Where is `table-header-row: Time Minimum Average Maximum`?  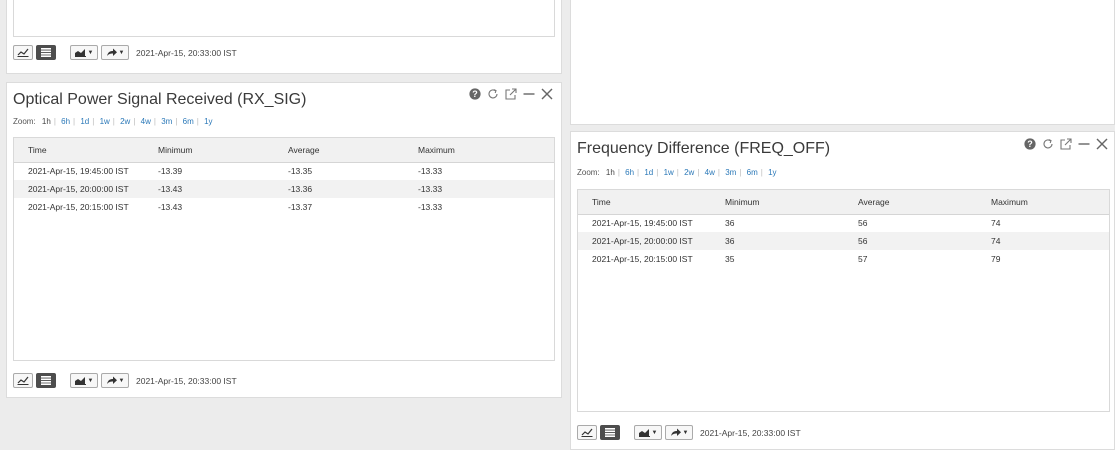 table-header-row: Time Minimum Average Maximum is located at coordinates (843, 202).